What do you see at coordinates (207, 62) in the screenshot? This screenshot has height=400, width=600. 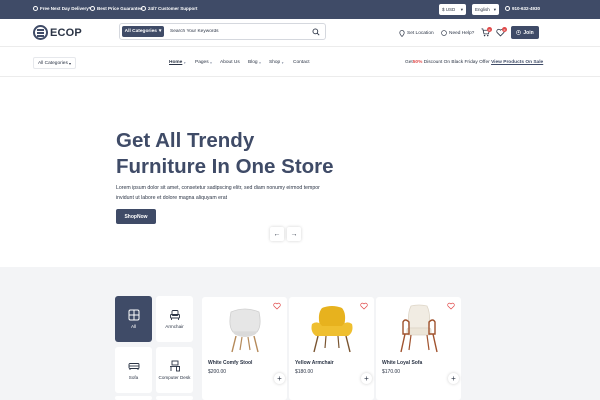 I see `nav-item-pages: Pages ▾` at bounding box center [207, 62].